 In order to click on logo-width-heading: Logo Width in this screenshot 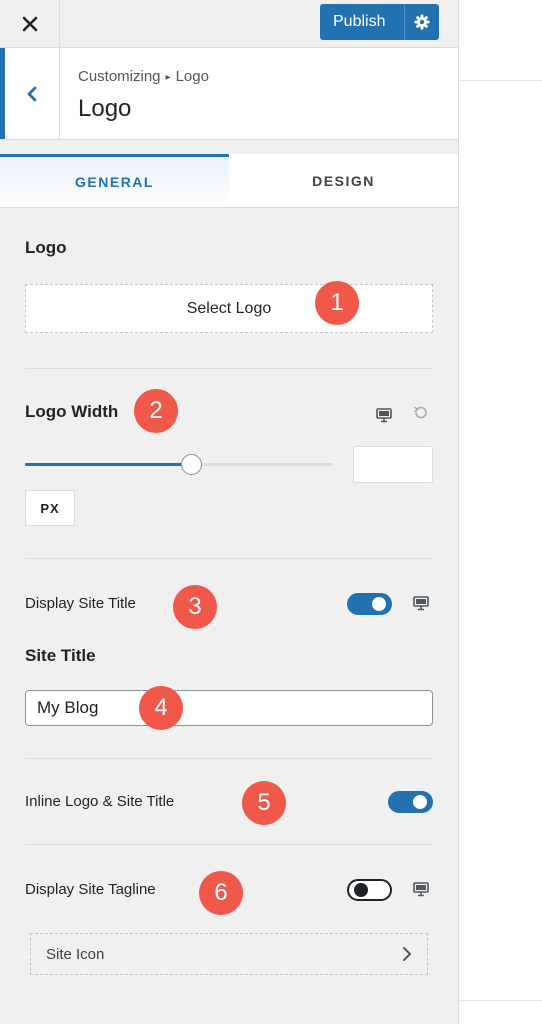, I will do `click(72, 411)`.